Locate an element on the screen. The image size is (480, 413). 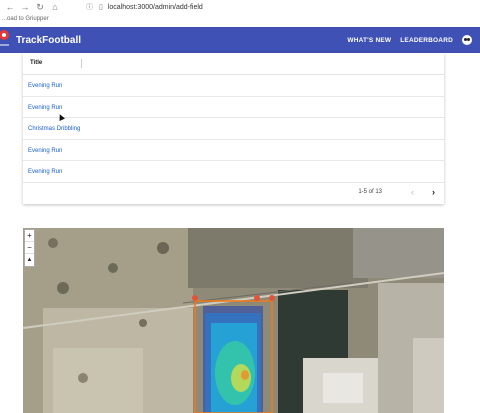
previous-page-button: ‹ is located at coordinates (412, 192).